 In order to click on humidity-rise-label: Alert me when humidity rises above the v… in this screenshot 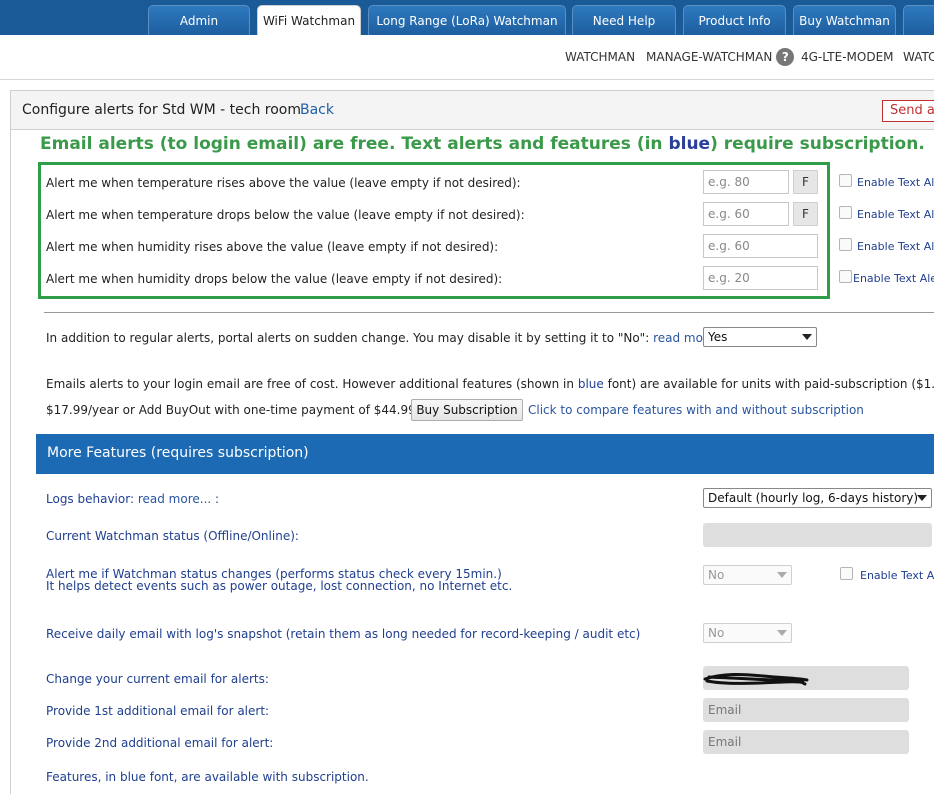, I will do `click(272, 247)`.